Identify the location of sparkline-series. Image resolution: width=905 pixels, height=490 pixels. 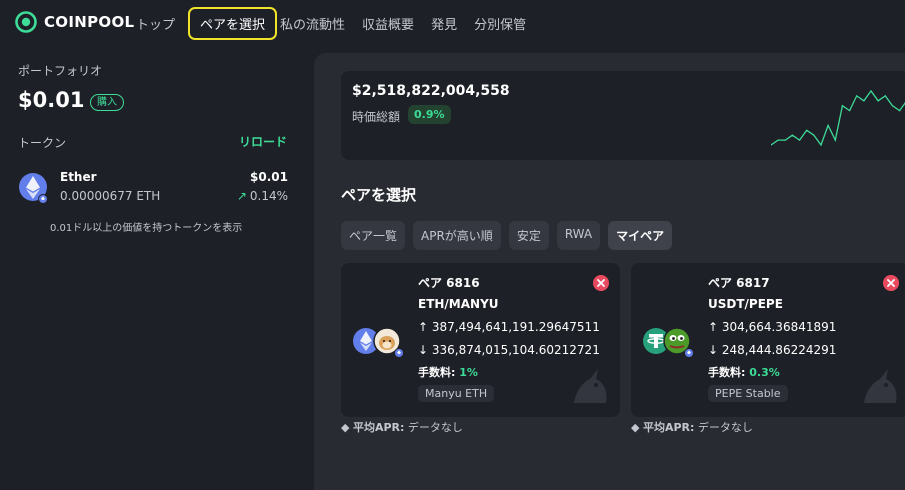
(838, 118).